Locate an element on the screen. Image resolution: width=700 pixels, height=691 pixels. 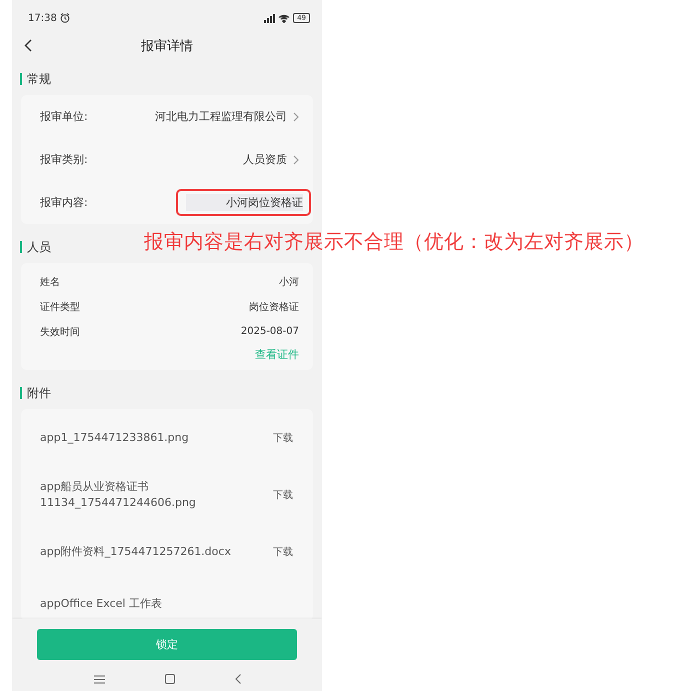
section-title: 附件 is located at coordinates (39, 393).